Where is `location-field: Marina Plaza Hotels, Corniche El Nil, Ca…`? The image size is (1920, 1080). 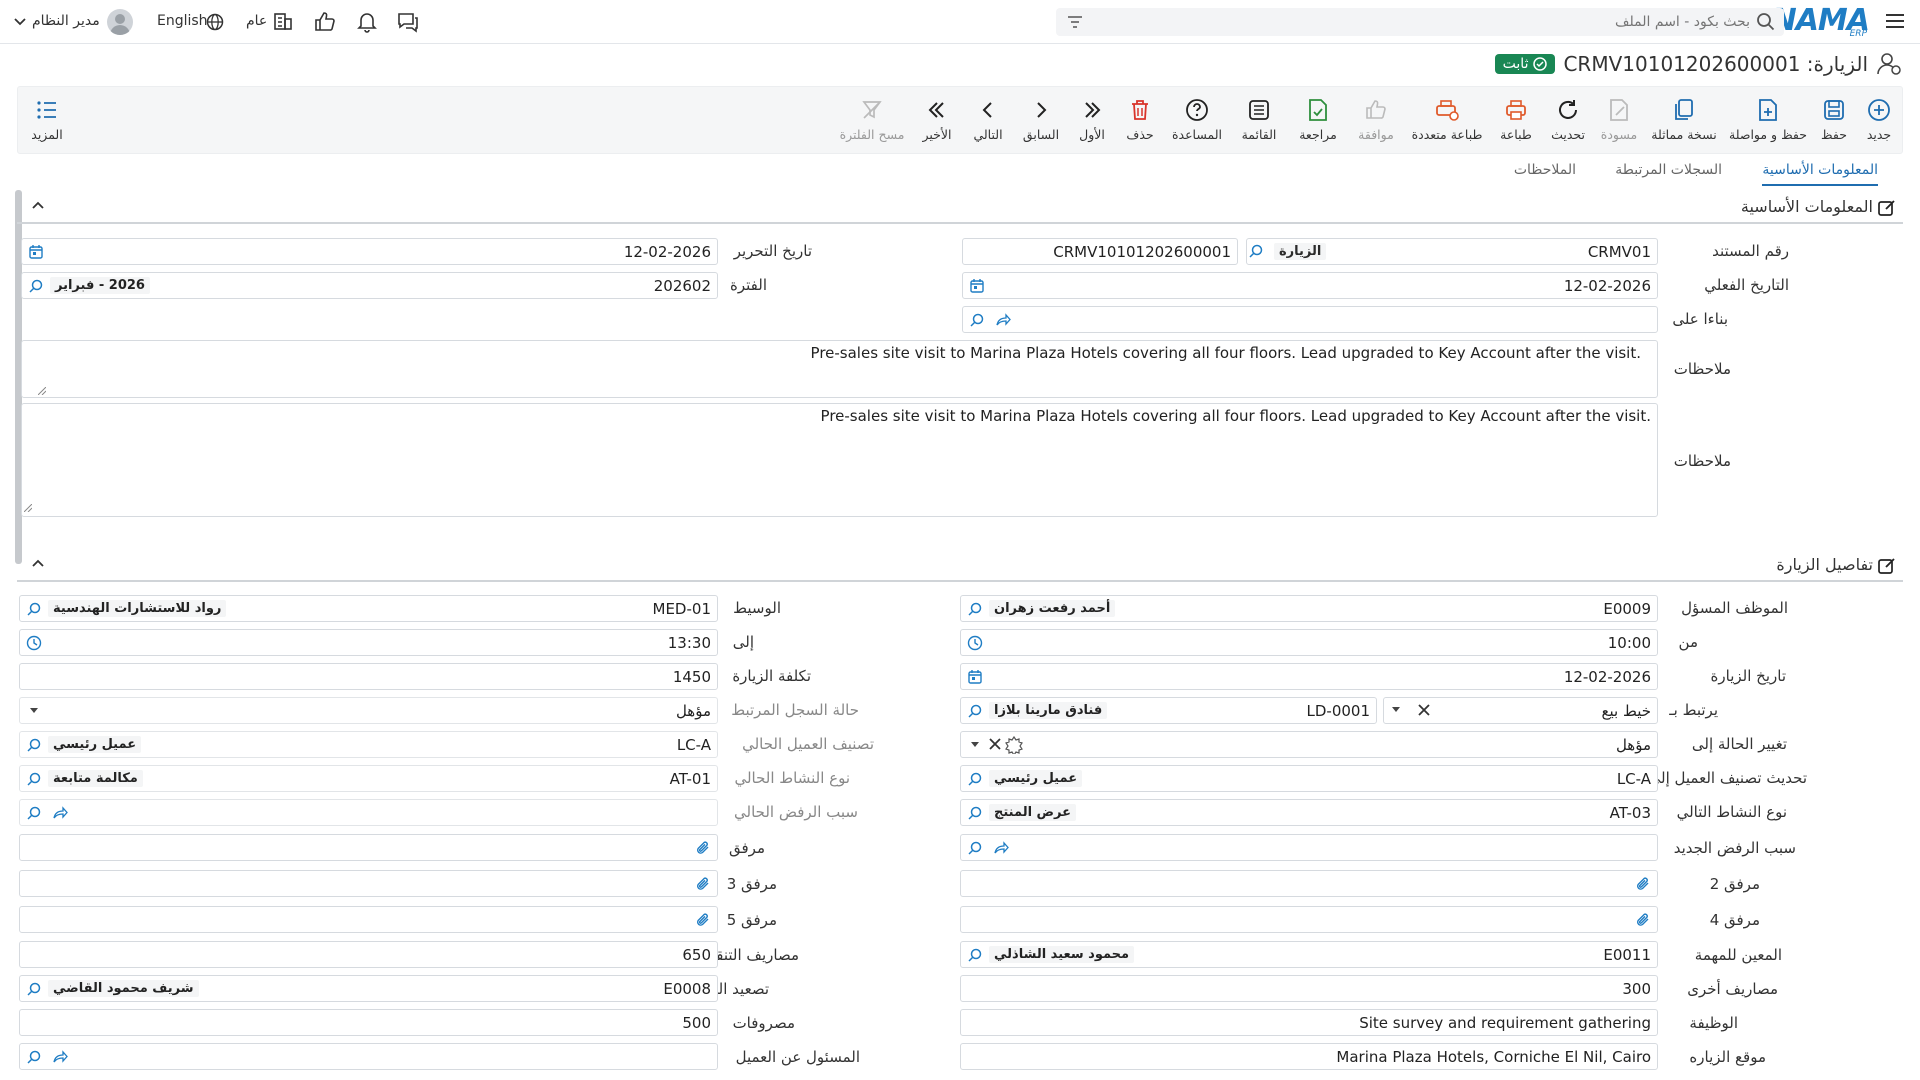
location-field: Marina Plaza Hotels, Corniche El Nil, Ca… is located at coordinates (1309, 1056).